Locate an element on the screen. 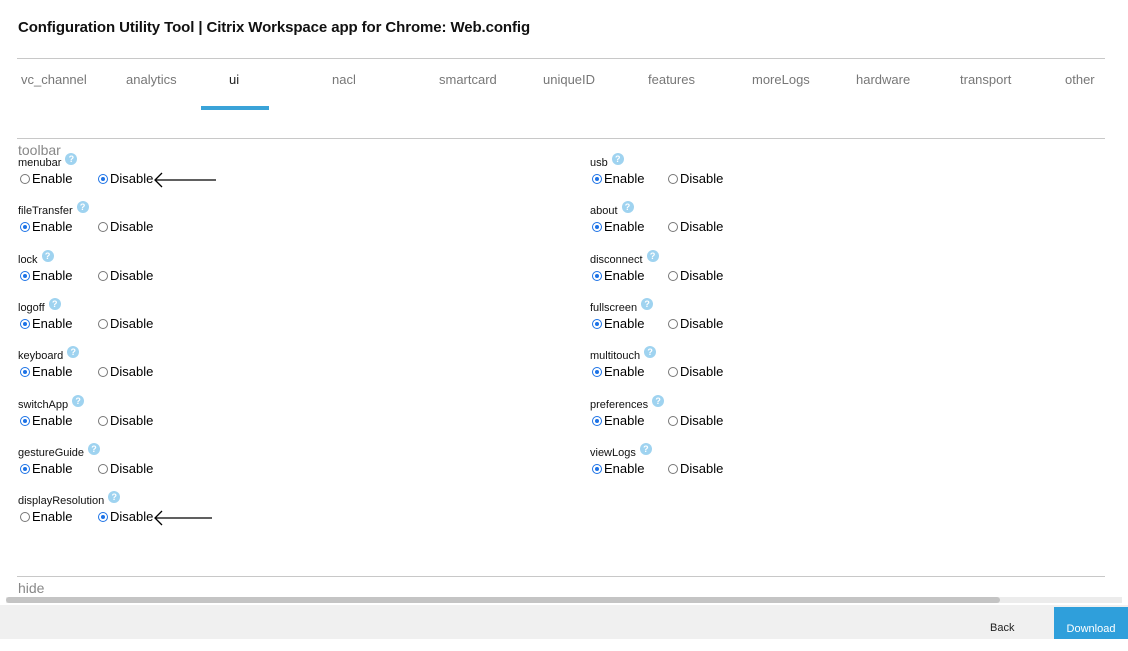  tab-smartcard: smartcard is located at coordinates (468, 79).